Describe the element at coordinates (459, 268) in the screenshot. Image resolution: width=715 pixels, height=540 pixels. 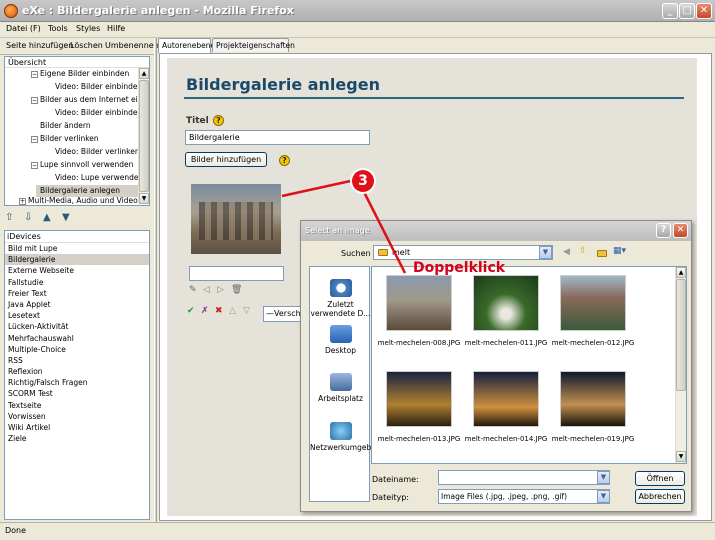
I see `annotation-hint: Doppelklick` at that location.